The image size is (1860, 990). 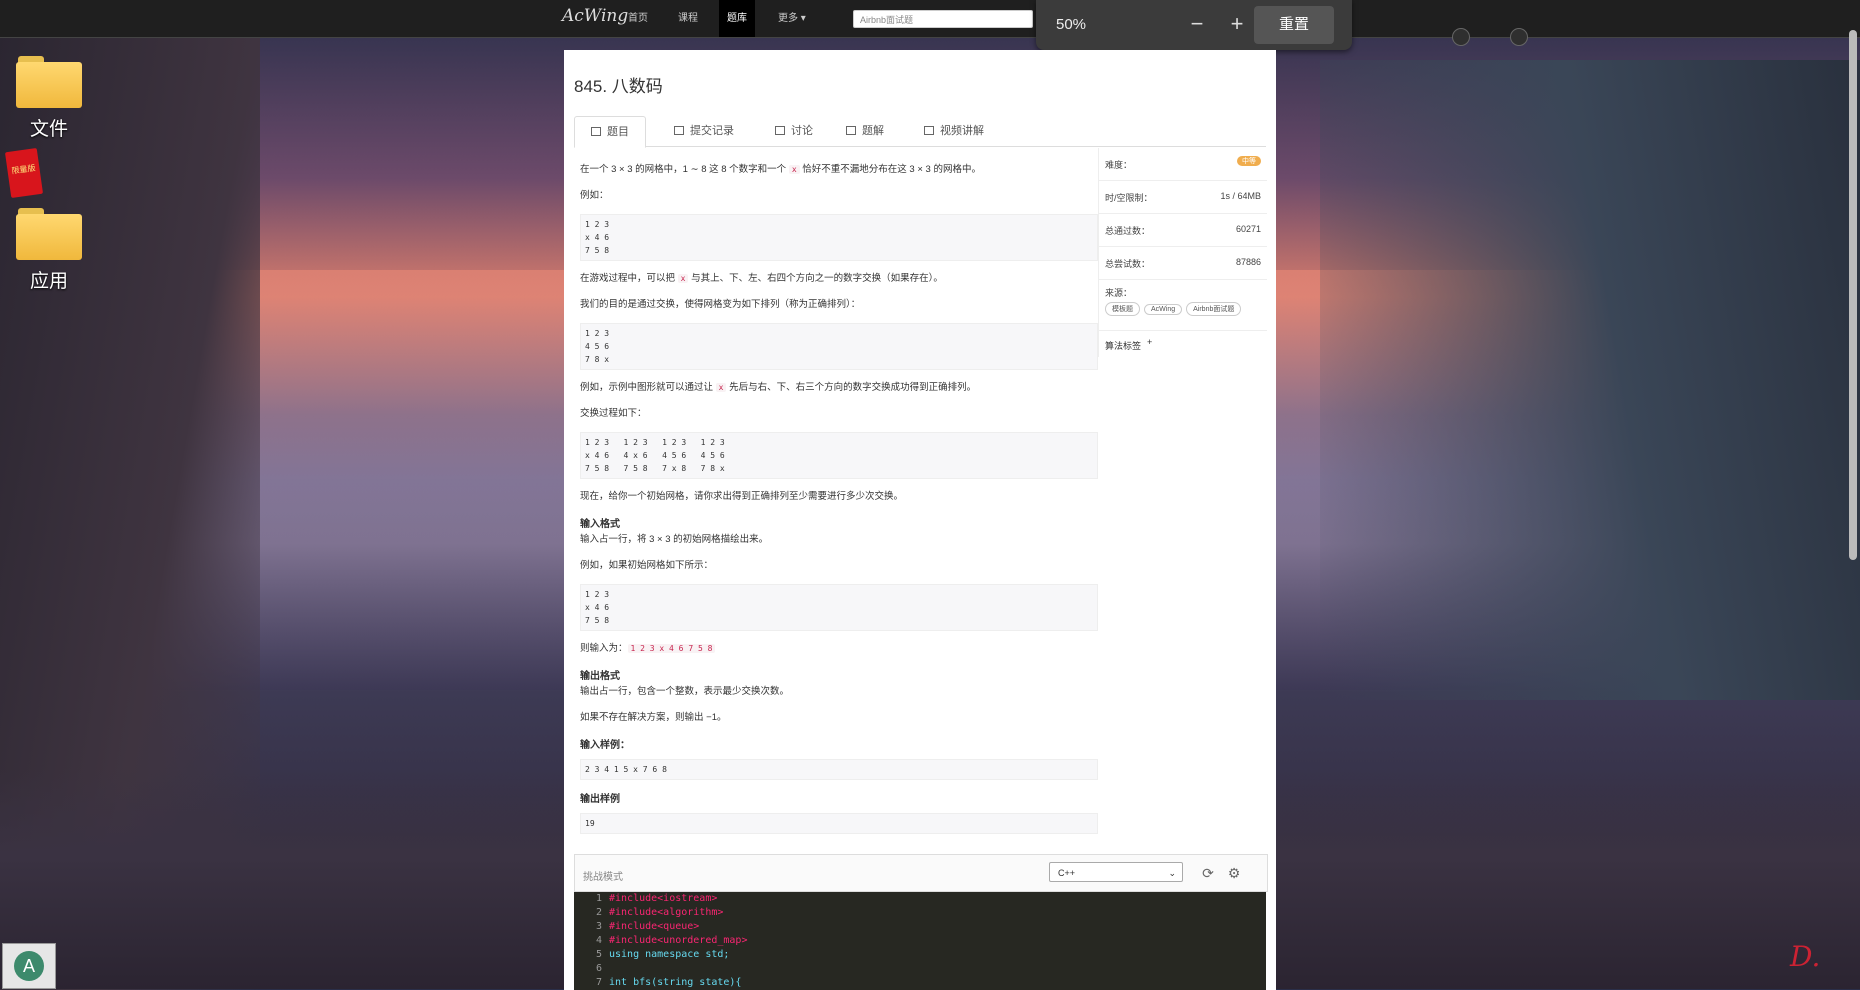 What do you see at coordinates (638, 18) in the screenshot?
I see `nav-home: 首页` at bounding box center [638, 18].